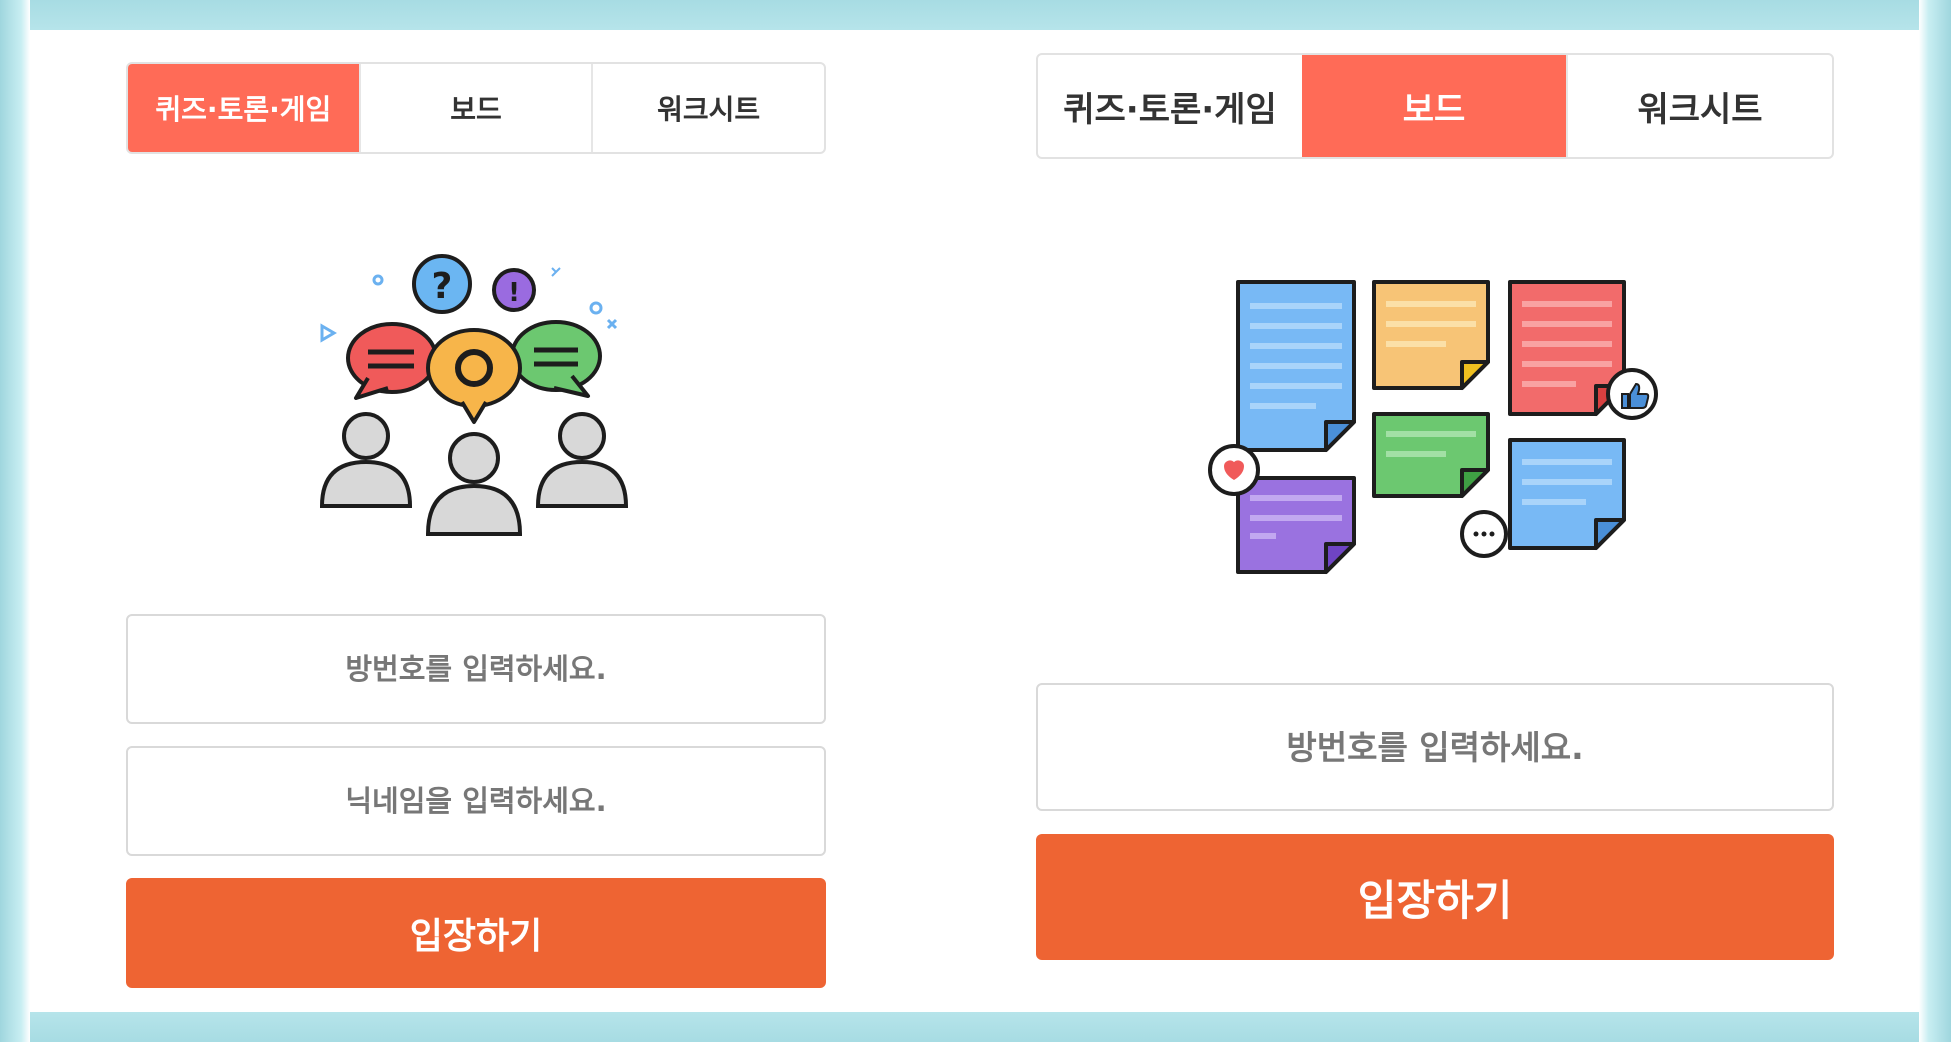 This screenshot has height=1042, width=1951. What do you see at coordinates (474, 395) in the screenshot?
I see `discussion-people-icon: ? !` at bounding box center [474, 395].